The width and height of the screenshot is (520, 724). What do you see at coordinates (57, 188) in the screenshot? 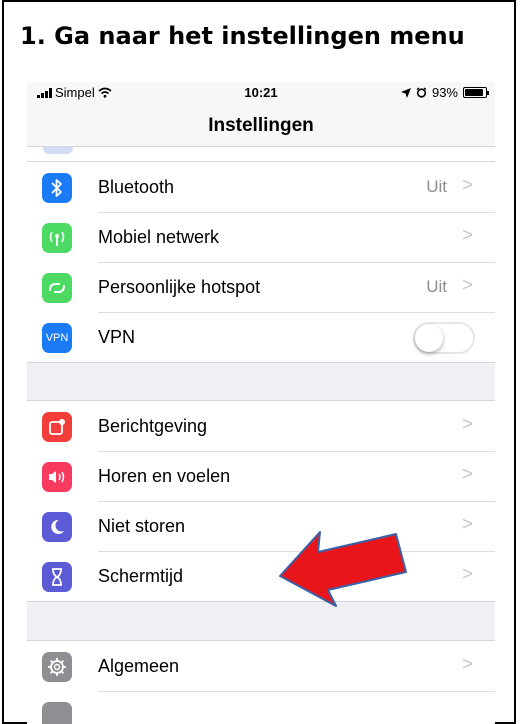
I see `bluetooth-icon` at bounding box center [57, 188].